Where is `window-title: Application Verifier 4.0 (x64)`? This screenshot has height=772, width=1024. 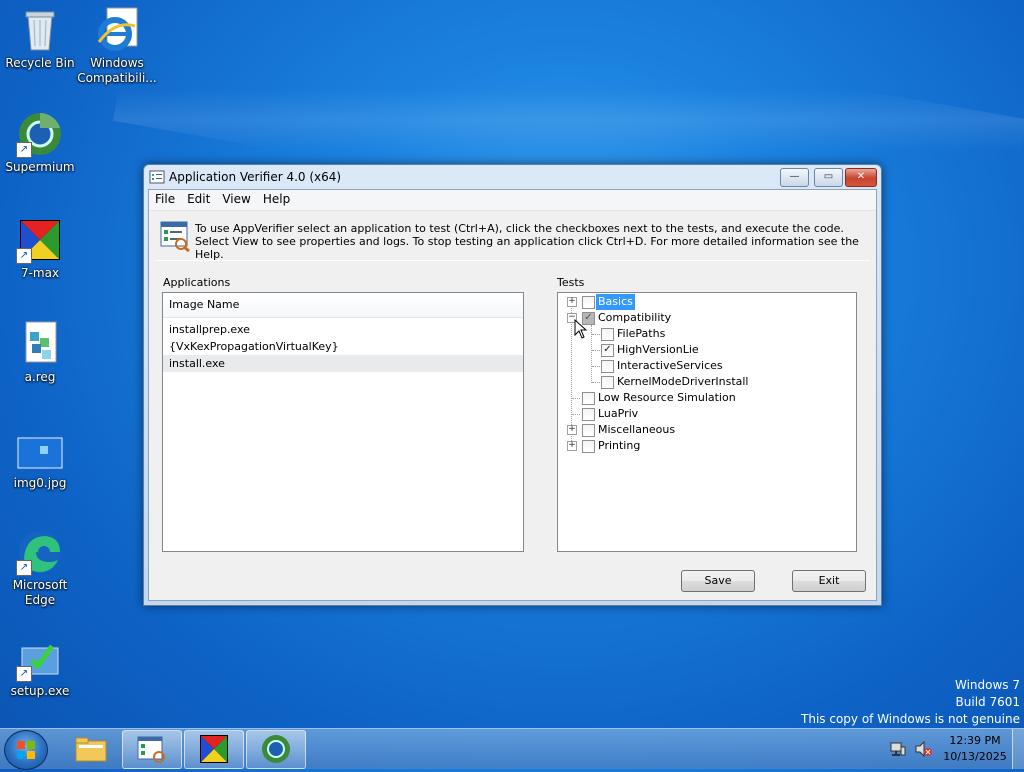 window-title: Application Verifier 4.0 (x64) is located at coordinates (255, 177).